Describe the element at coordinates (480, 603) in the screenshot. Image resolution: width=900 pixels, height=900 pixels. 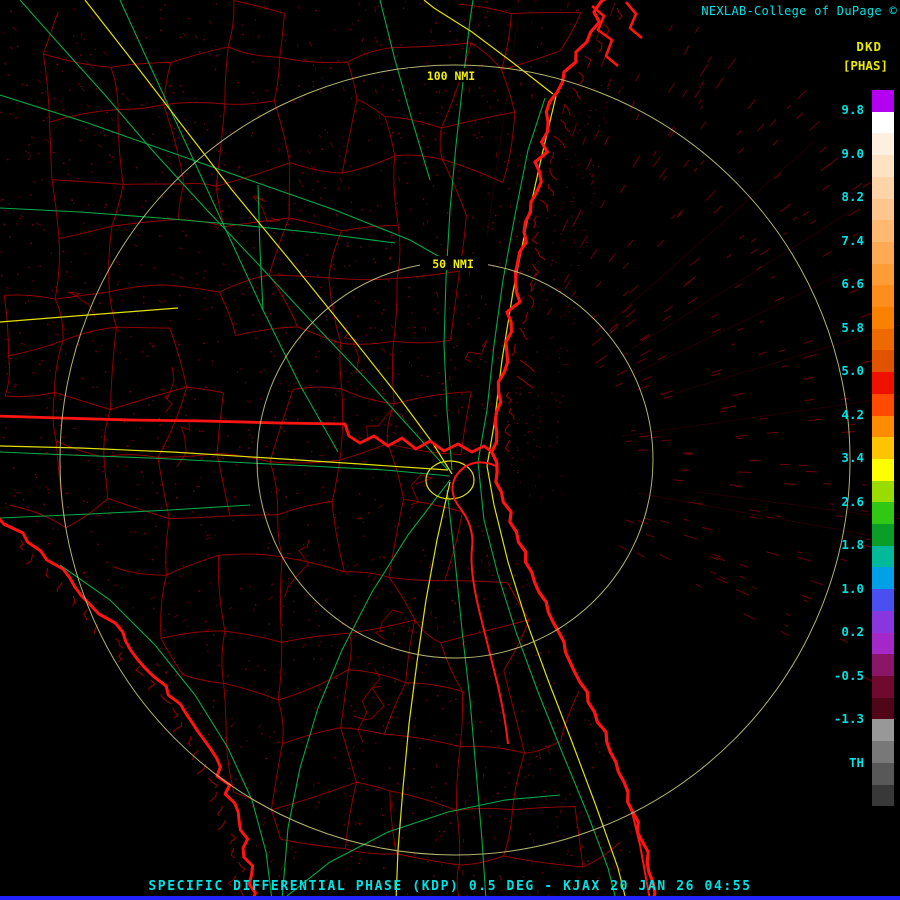
I see `st-johns-river` at that location.